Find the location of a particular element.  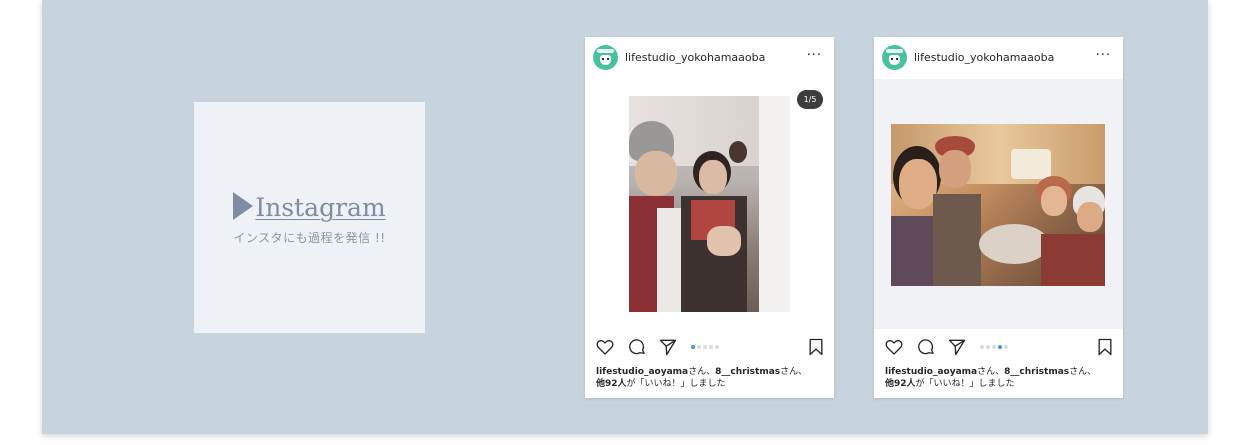

post-media: 1/5 is located at coordinates (709, 204).